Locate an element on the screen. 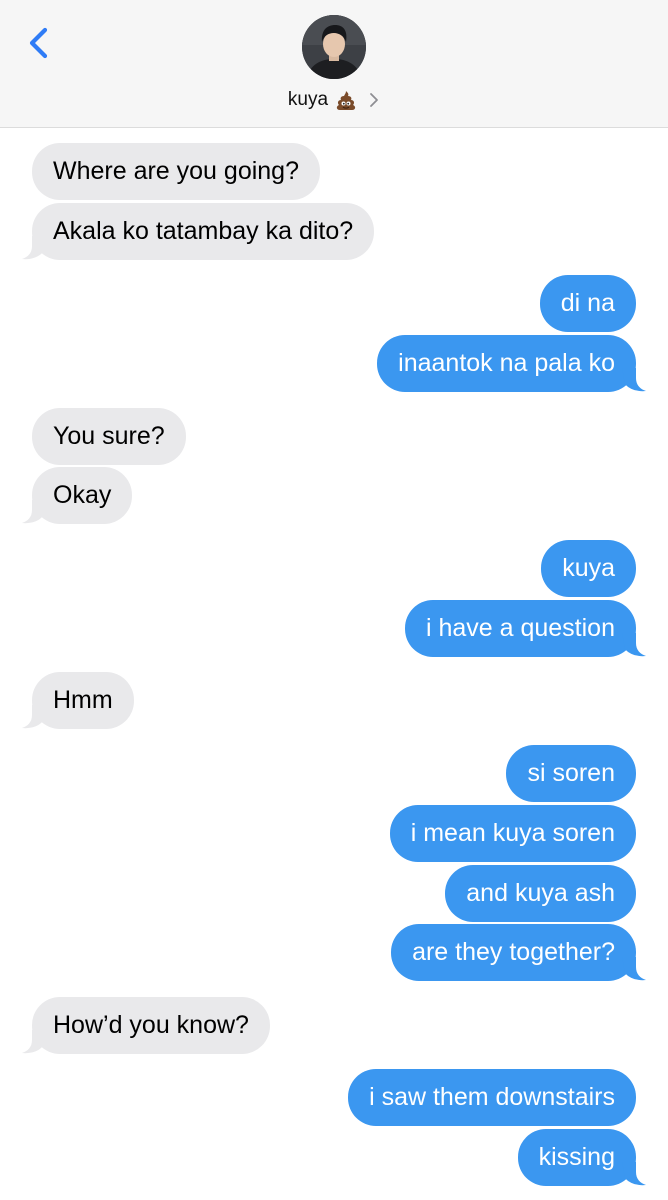 The height and width of the screenshot is (1200, 668). back-button is located at coordinates (40, 44).